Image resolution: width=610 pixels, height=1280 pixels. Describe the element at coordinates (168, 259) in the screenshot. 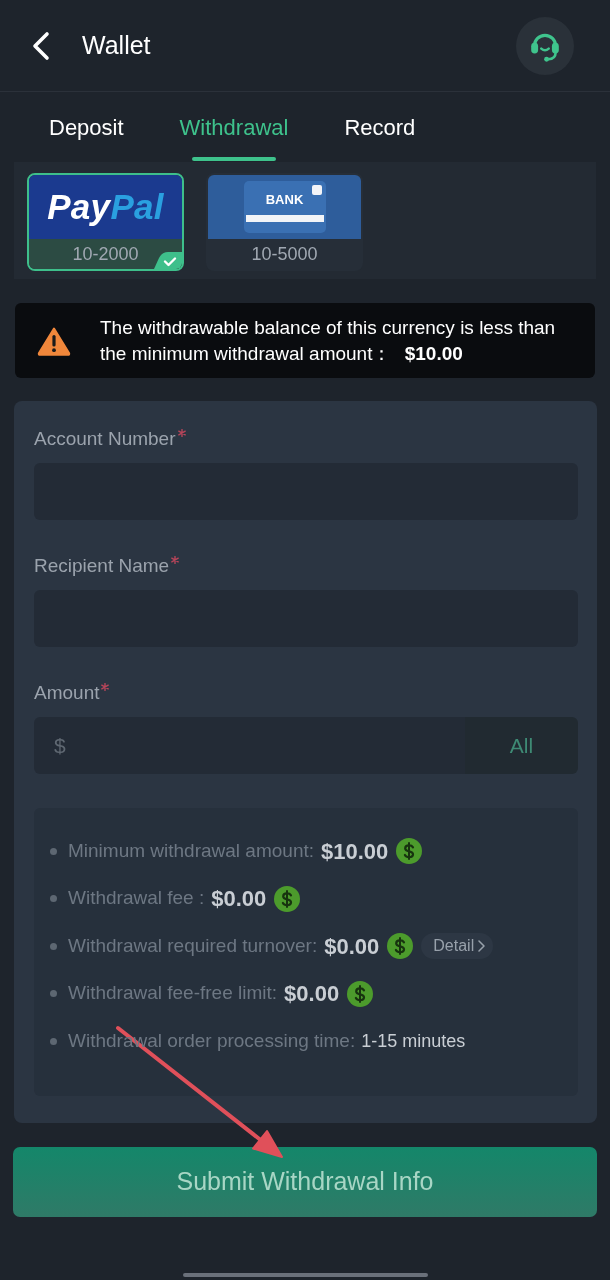

I see `check-badge-icon` at that location.